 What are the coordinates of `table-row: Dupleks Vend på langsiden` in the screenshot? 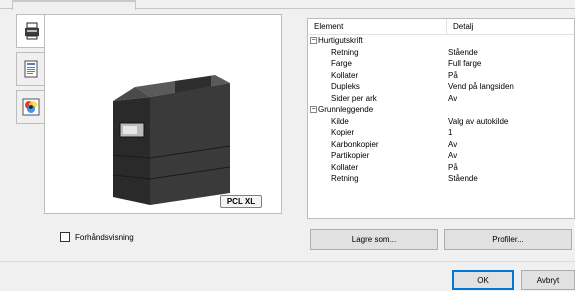 It's located at (441, 87).